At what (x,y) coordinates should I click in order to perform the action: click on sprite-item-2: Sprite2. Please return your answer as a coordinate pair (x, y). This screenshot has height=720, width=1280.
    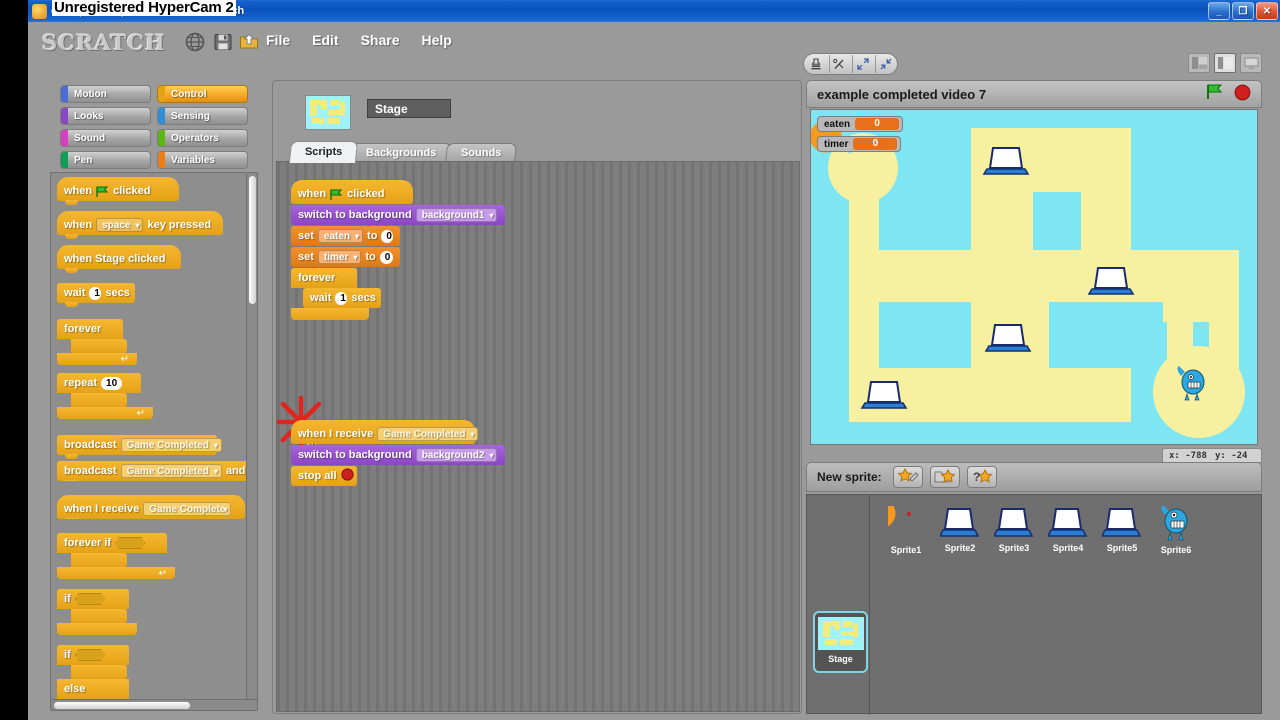
    Looking at the image, I should click on (960, 535).